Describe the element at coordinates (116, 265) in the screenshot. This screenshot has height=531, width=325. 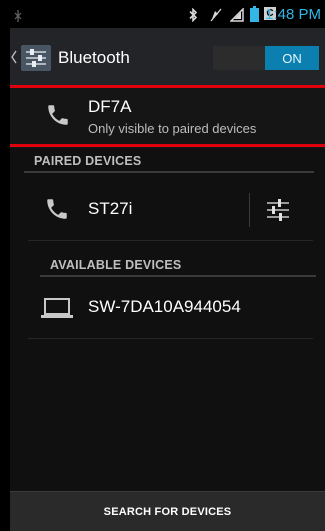
I see `available-devices-header: AVAILABLE DEVICES` at that location.